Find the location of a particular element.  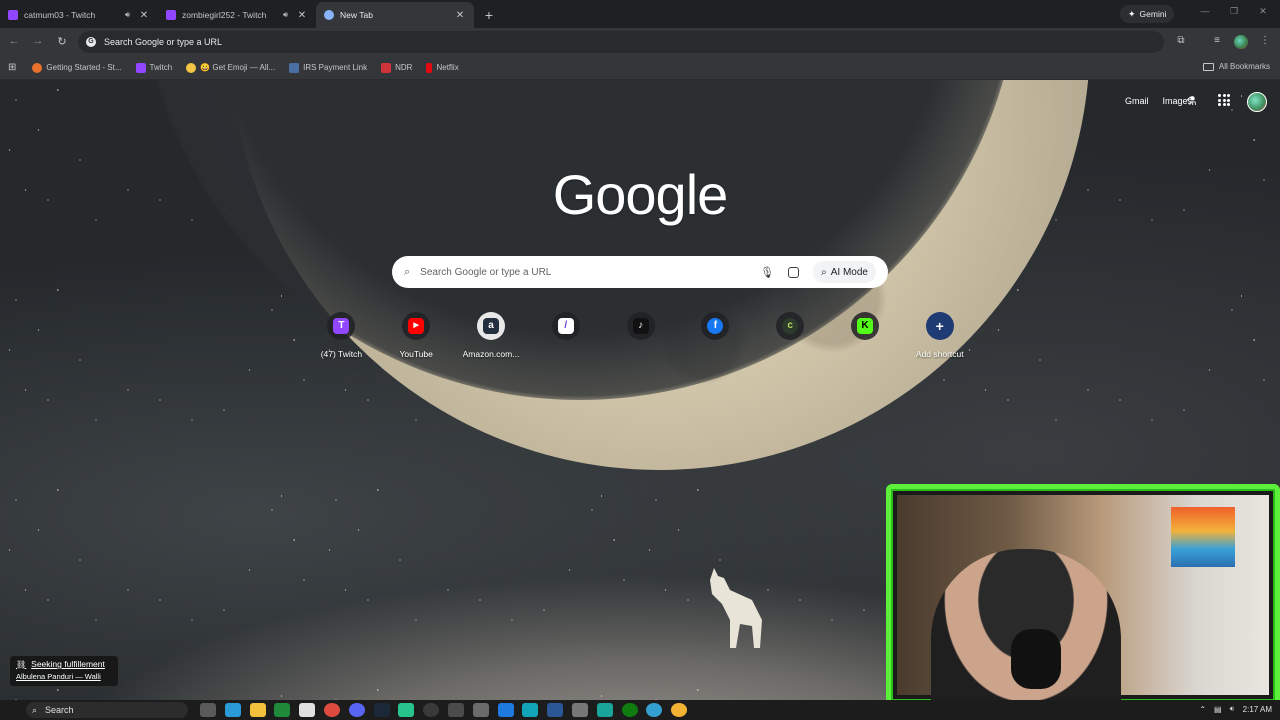

volume-icon: 🔉︎ is located at coordinates (1232, 709).